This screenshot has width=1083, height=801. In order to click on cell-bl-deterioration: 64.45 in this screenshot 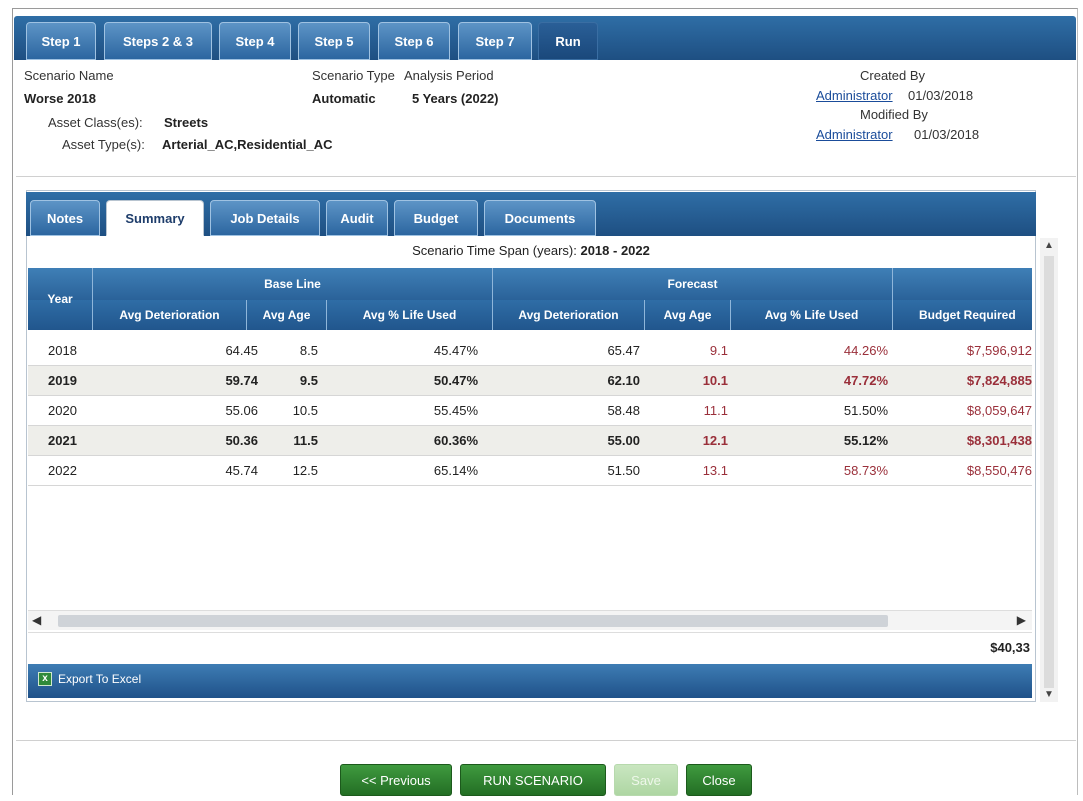, I will do `click(241, 350)`.